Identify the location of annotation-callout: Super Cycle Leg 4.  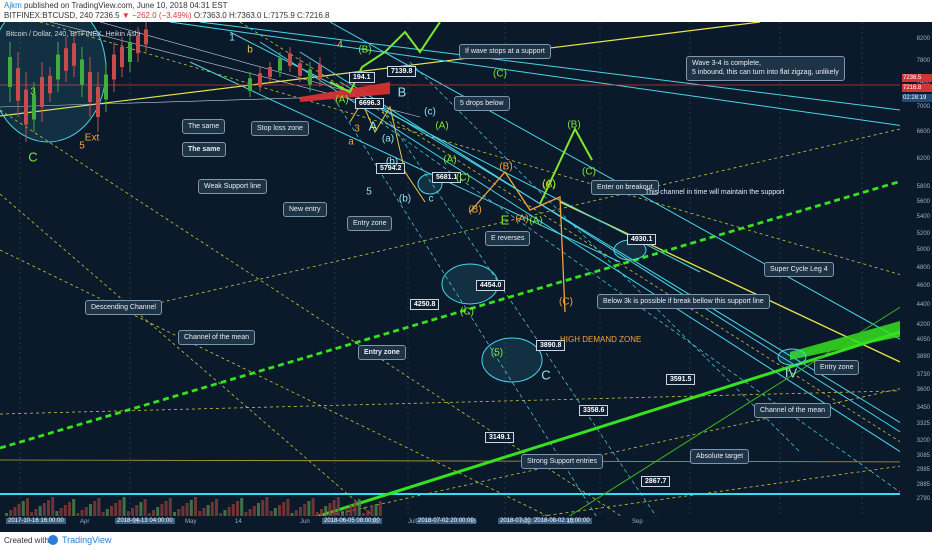
(799, 270).